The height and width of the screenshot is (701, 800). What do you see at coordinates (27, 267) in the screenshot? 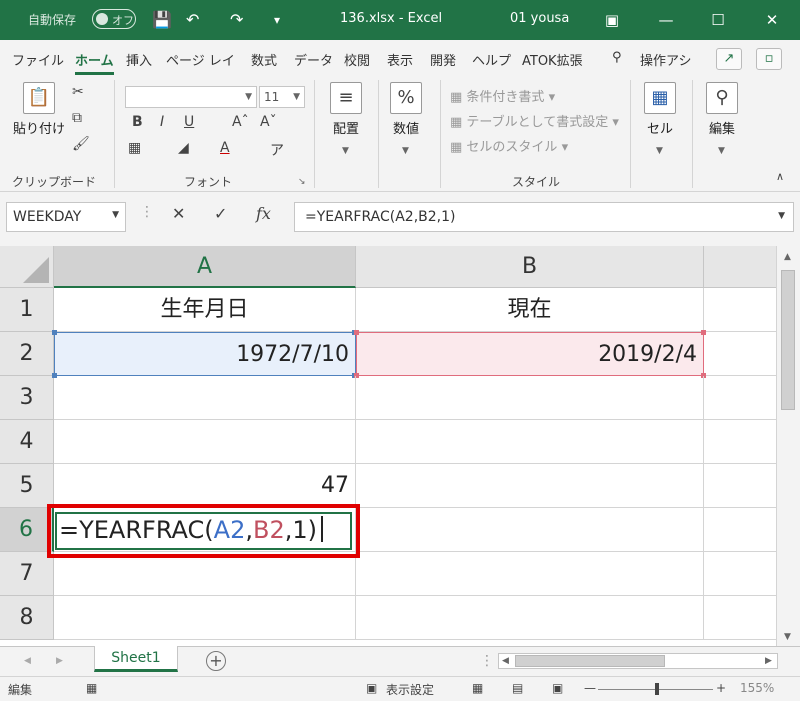
I see `select-all-button` at bounding box center [27, 267].